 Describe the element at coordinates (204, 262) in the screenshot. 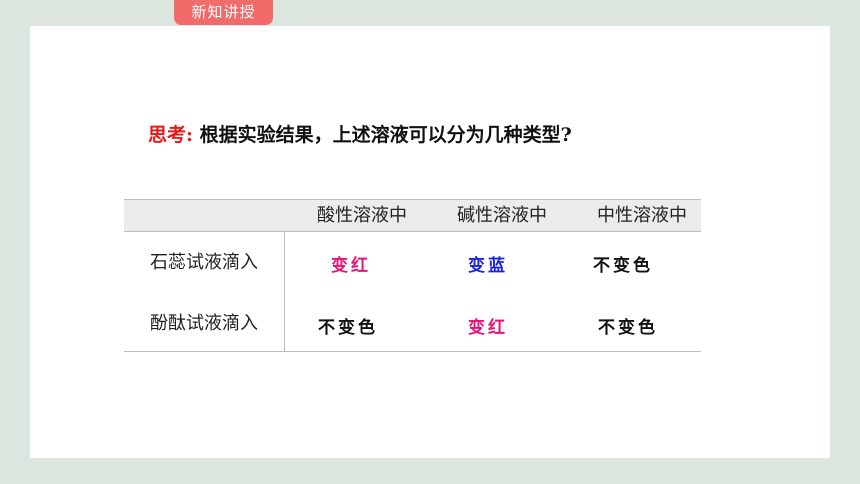

I see `row-label-litmus: 石蕊试液滴入` at that location.